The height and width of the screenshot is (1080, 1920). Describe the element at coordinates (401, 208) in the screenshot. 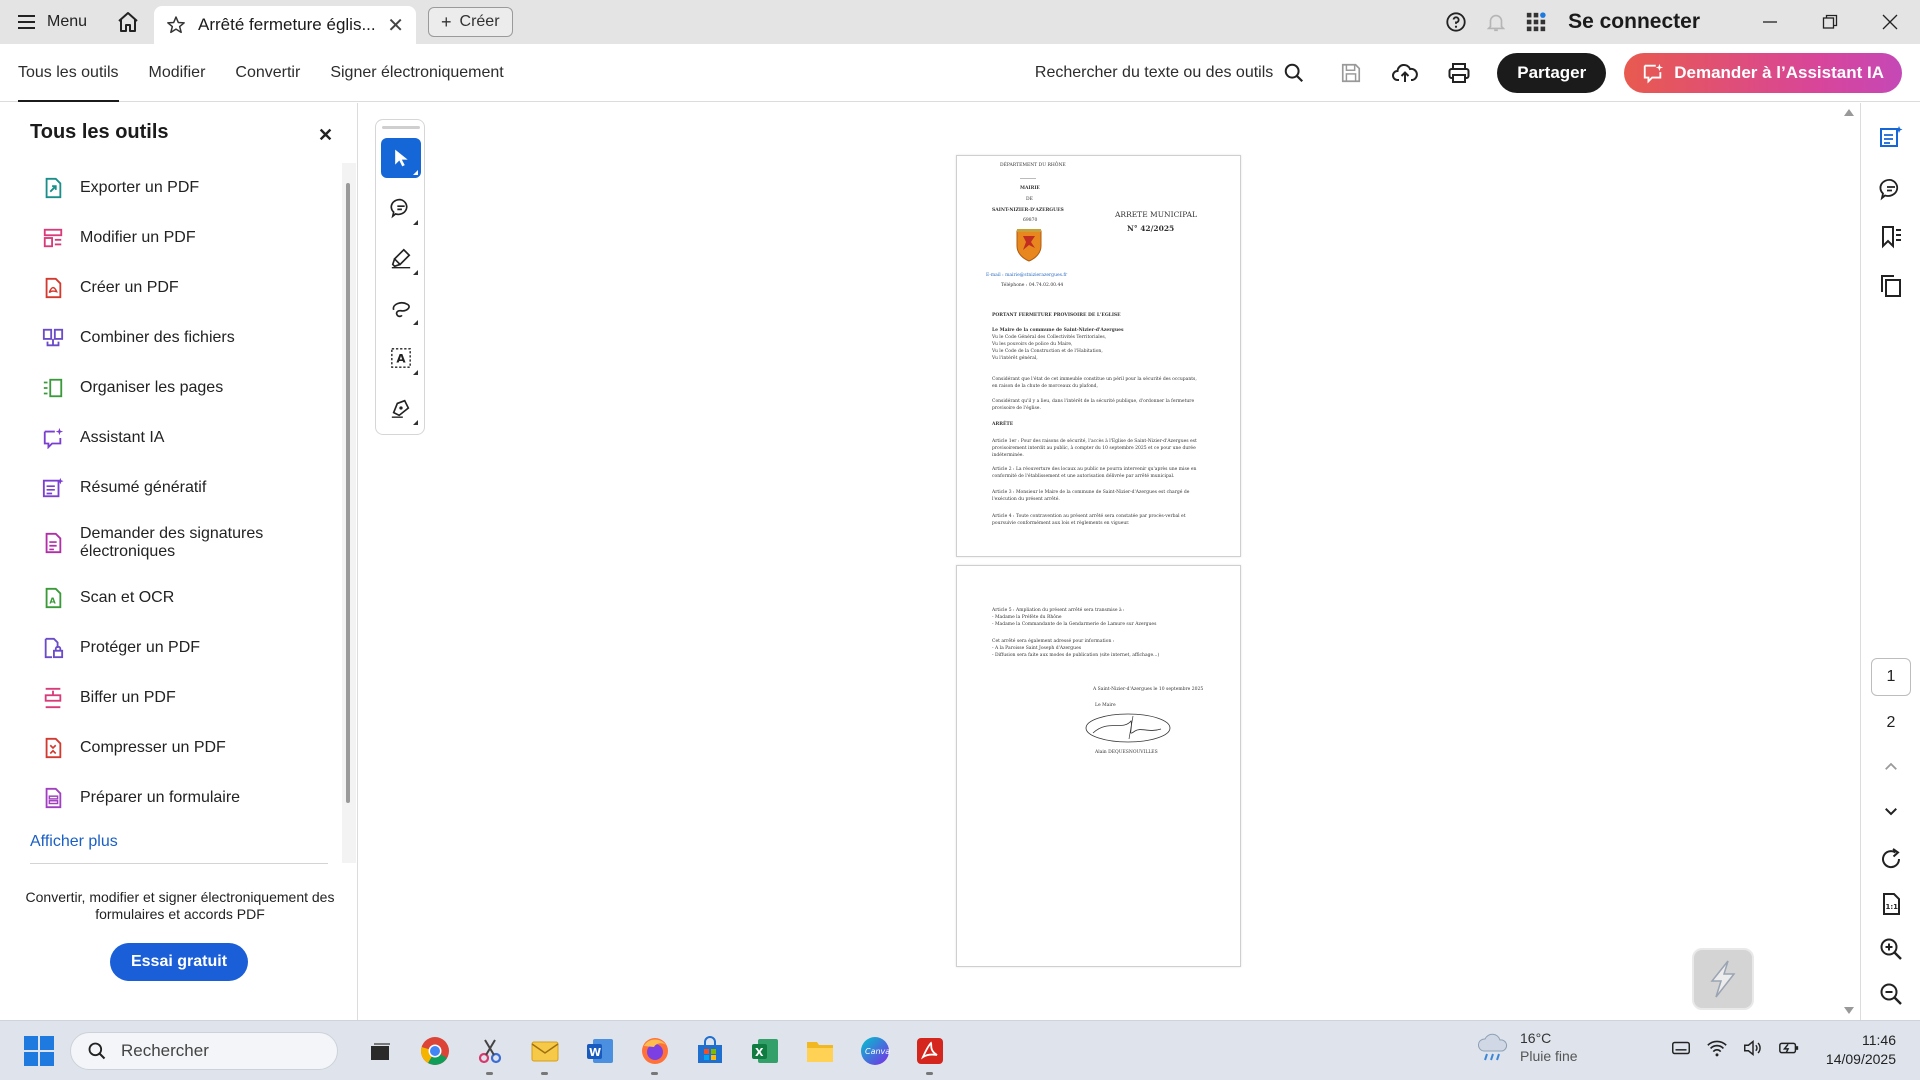

I see `comment-tool-button` at that location.